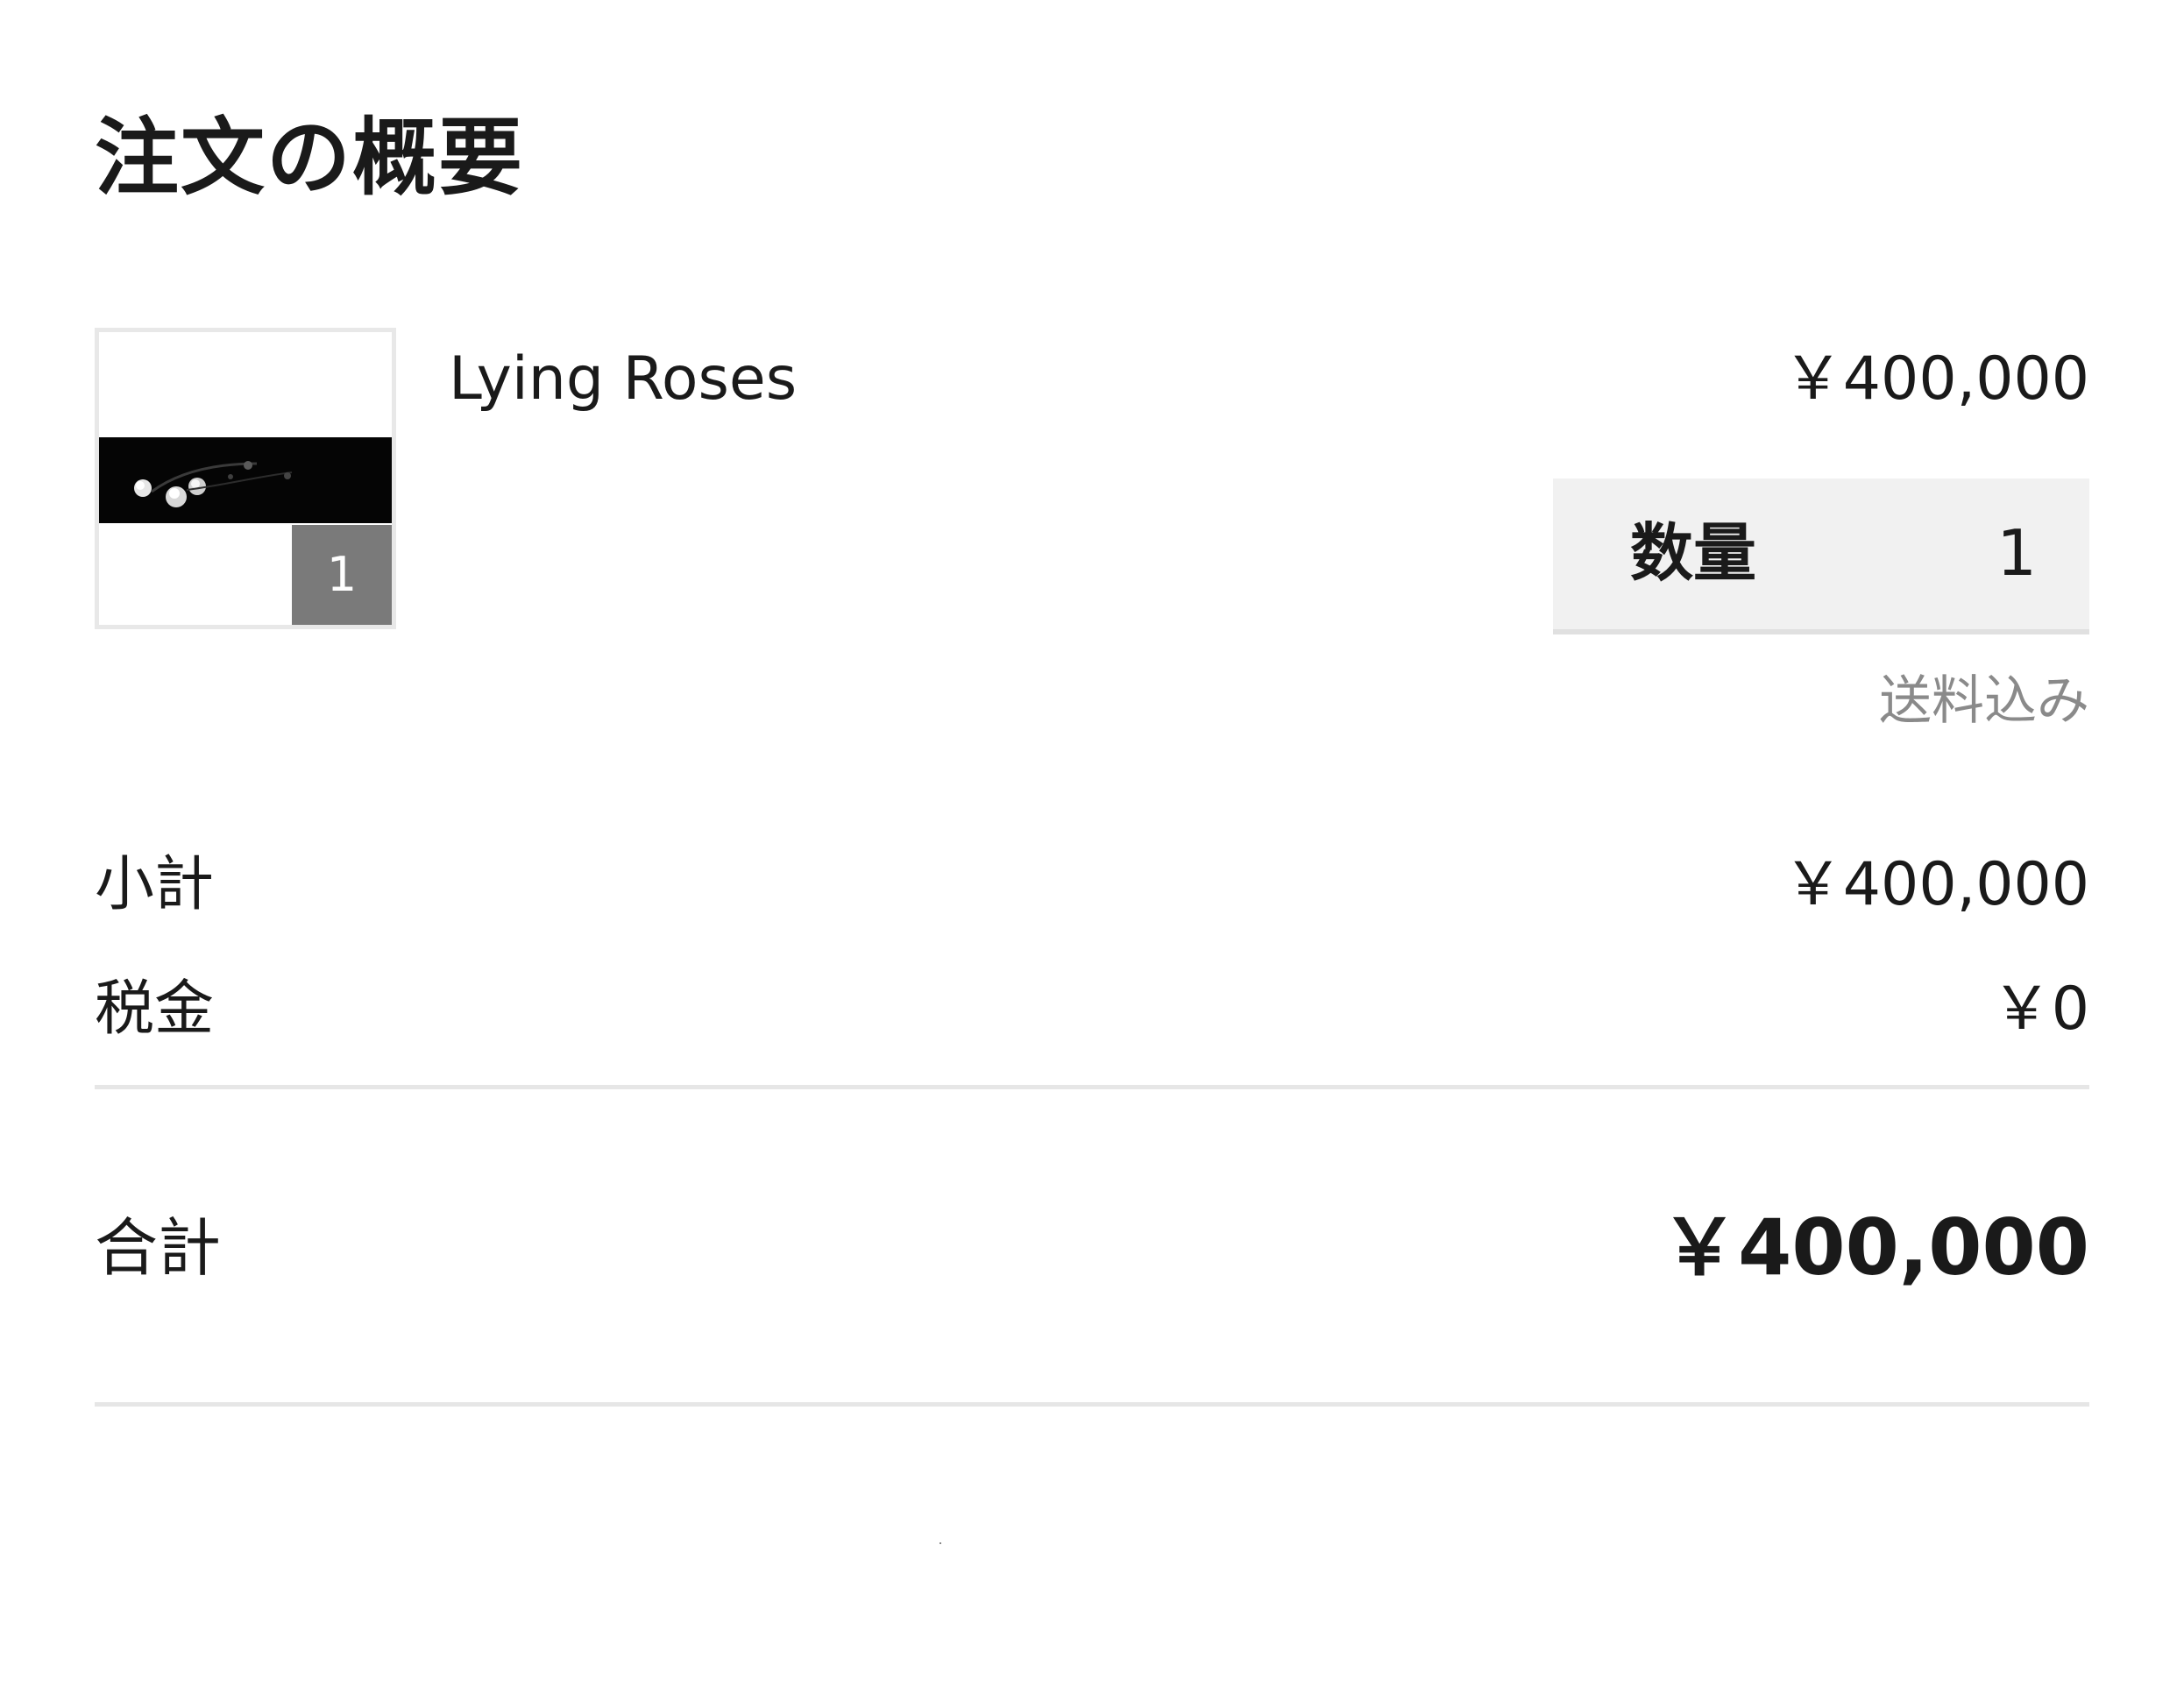 The height and width of the screenshot is (1708, 2184). I want to click on product-thumbnail: 1, so click(245, 478).